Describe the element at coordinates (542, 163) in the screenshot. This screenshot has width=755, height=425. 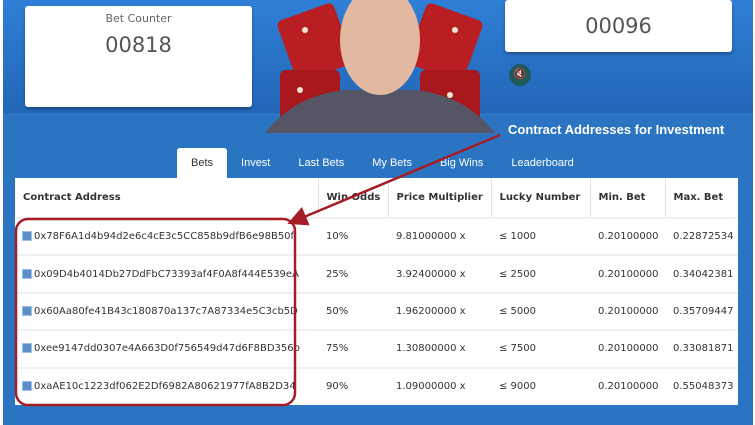
I see `tab-leaderboard: Leaderboard` at that location.